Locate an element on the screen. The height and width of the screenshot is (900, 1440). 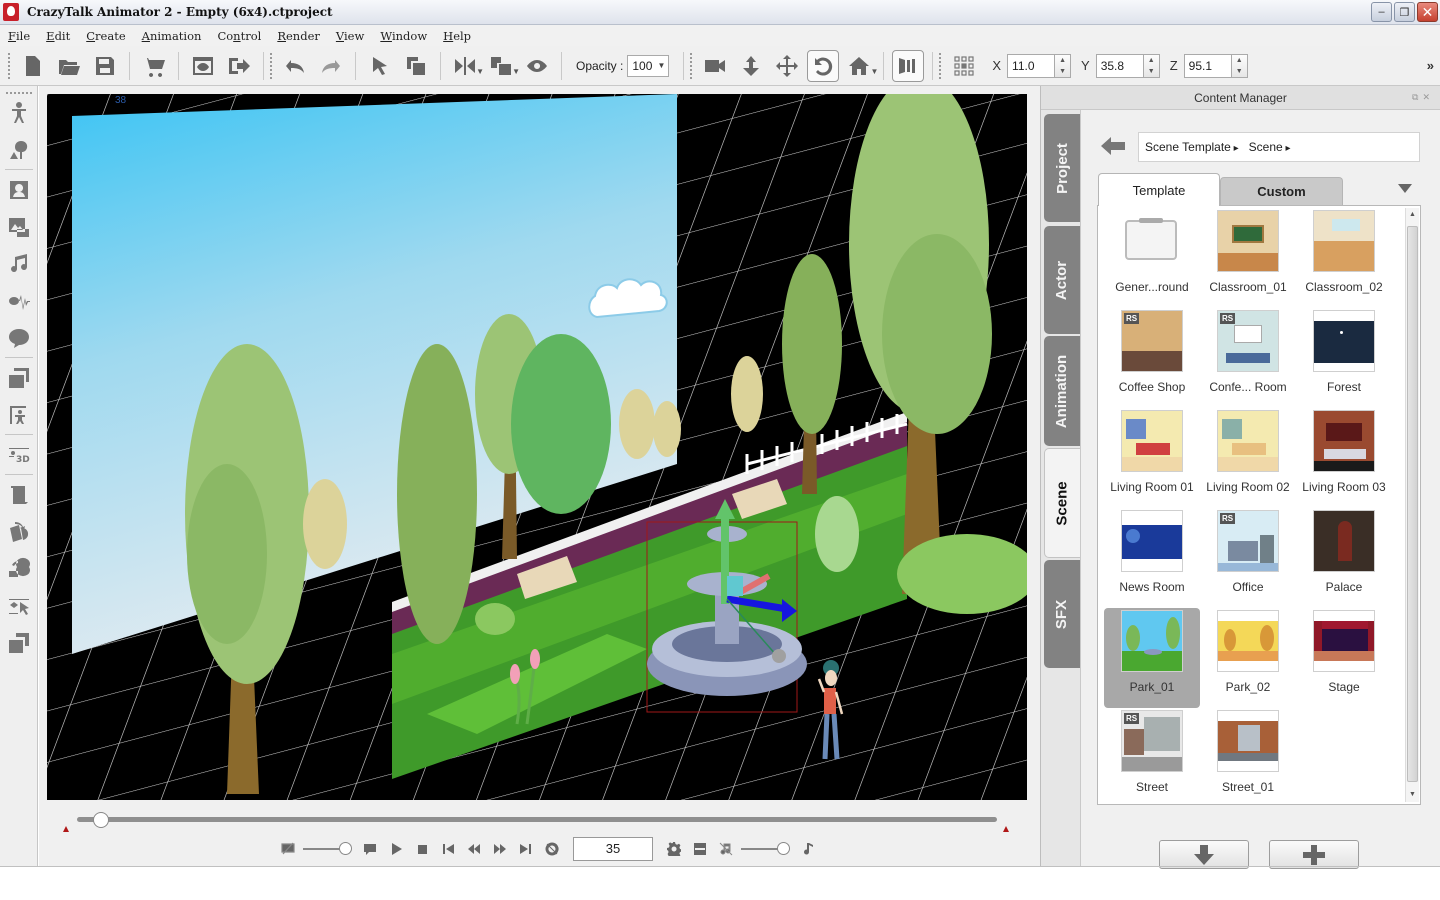
duplicate-icon is located at coordinates (416, 66).